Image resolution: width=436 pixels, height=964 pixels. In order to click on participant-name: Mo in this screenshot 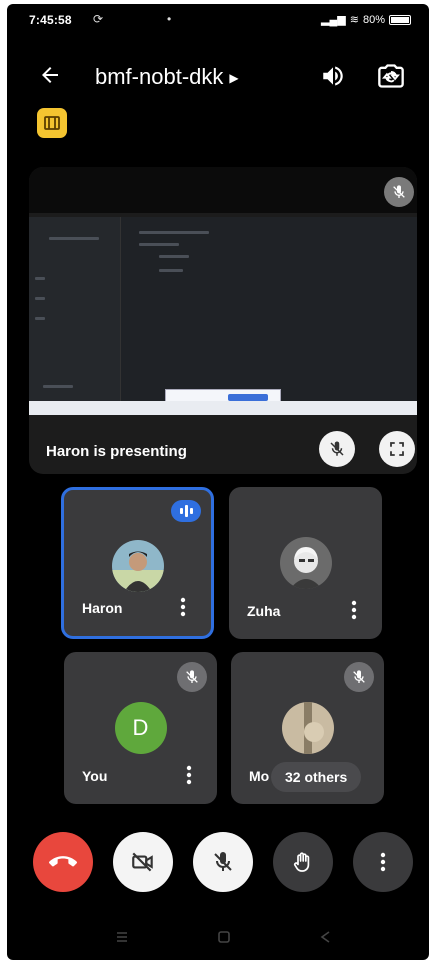, I will do `click(259, 776)`.